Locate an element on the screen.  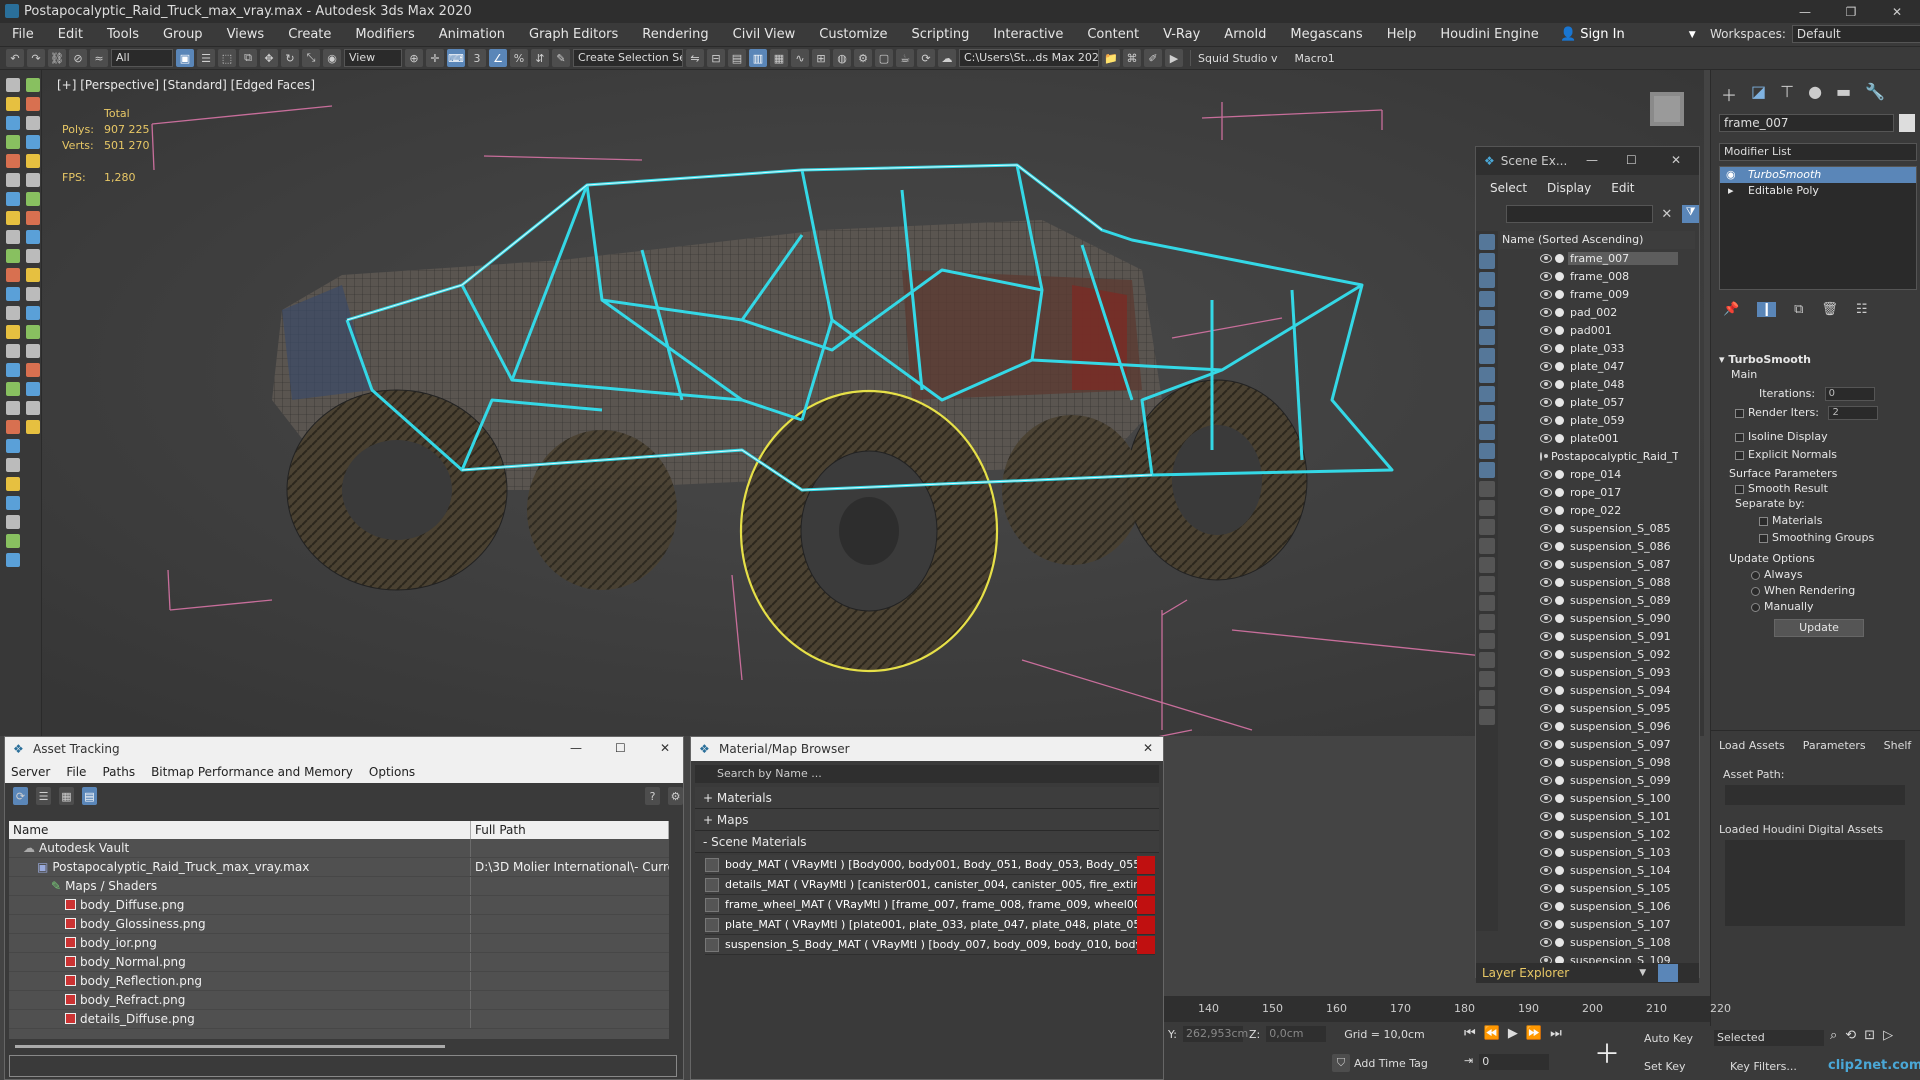
time-ruler: 140 150 160 170 180 190 200 210 220 is located at coordinates (1447, 1009).